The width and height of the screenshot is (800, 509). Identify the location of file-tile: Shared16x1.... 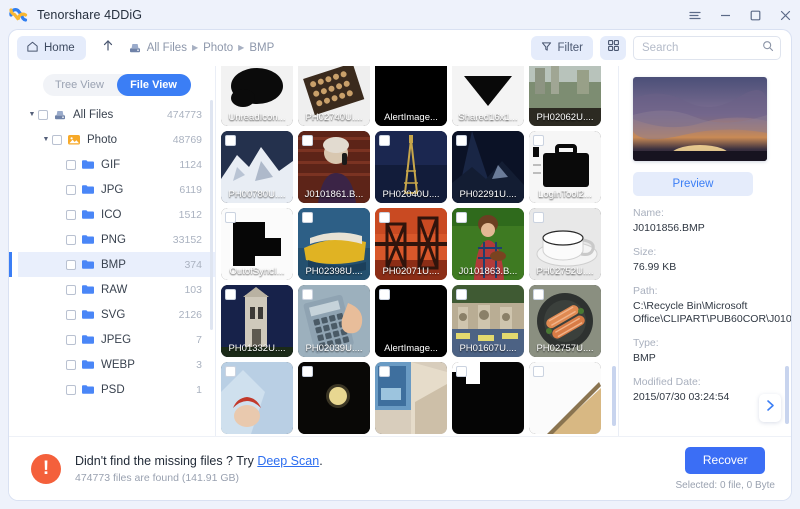
(488, 96).